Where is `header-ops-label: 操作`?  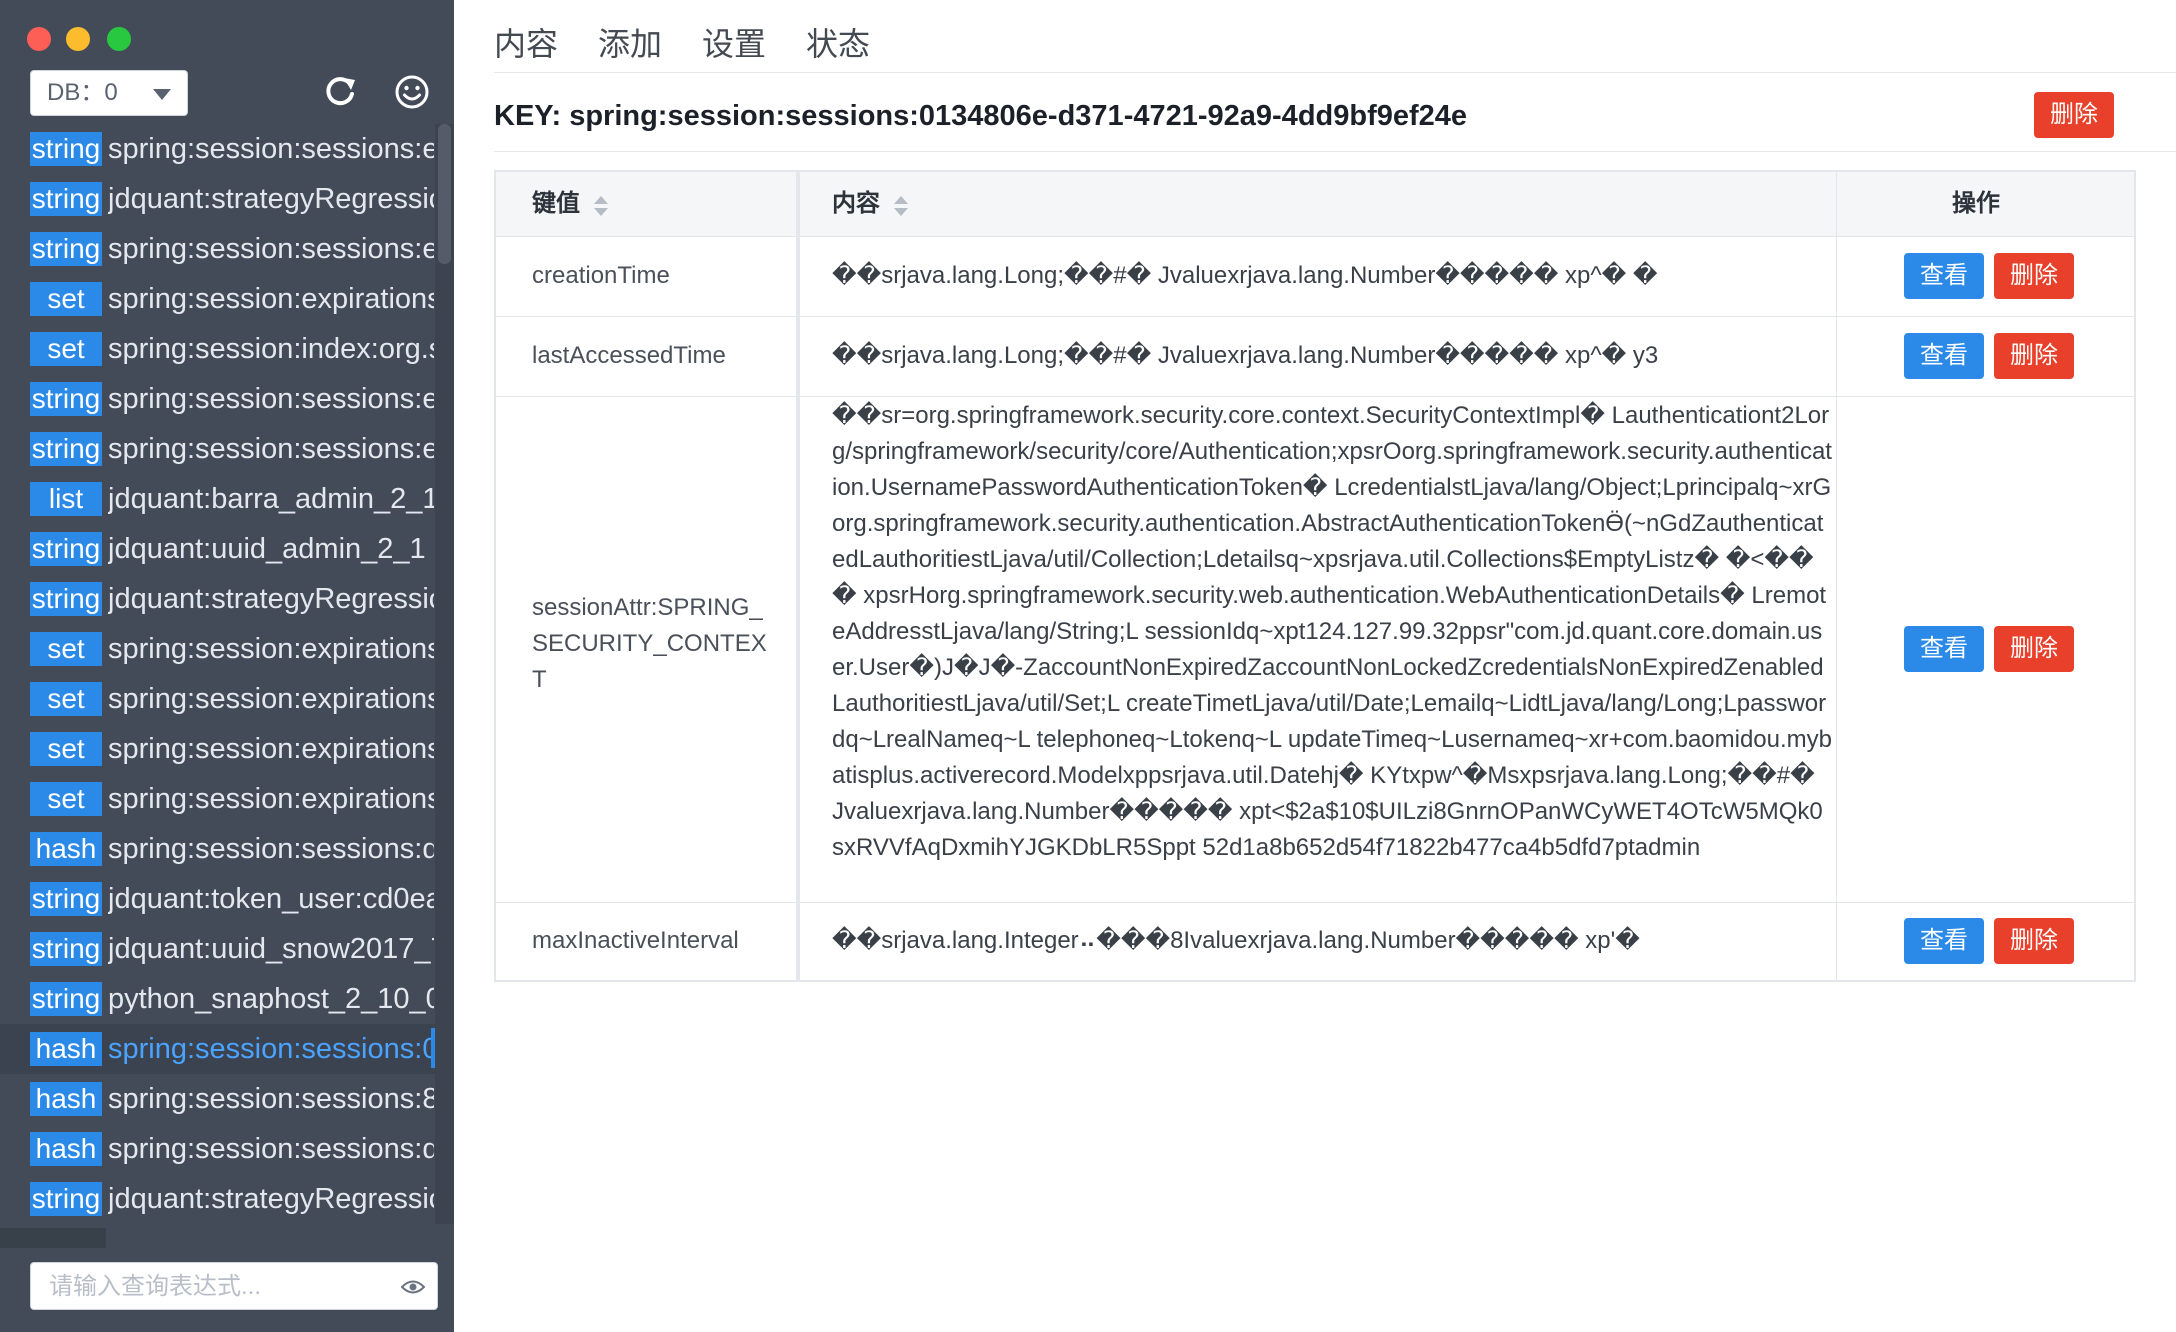 header-ops-label: 操作 is located at coordinates (1976, 203).